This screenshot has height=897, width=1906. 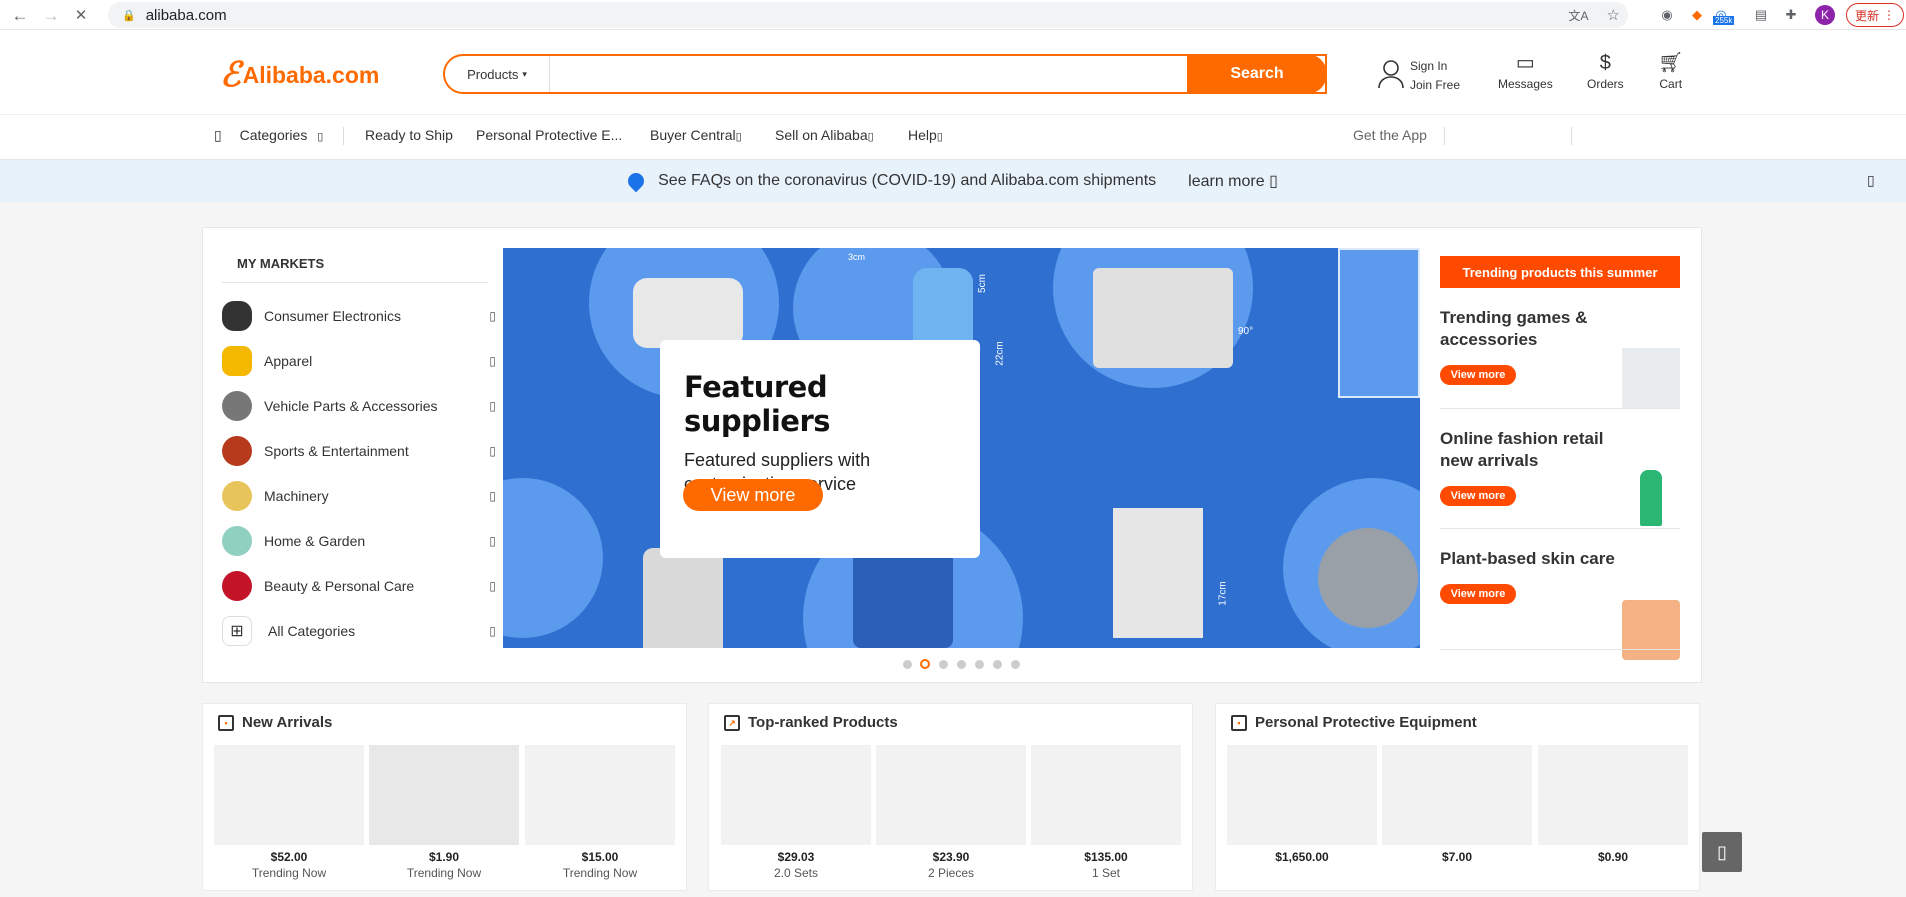 I want to click on tshirt-icon, so click(x=237, y=361).